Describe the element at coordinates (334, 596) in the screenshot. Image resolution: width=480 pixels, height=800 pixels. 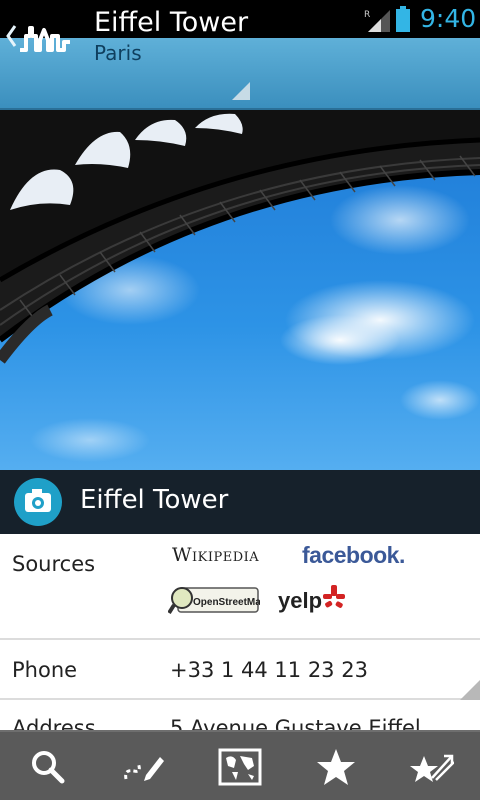
I see `yelp-burst-icon` at that location.